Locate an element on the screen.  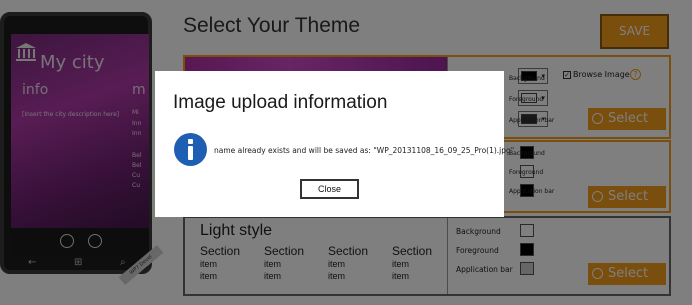
dialog-title: Image upload information is located at coordinates (280, 102).